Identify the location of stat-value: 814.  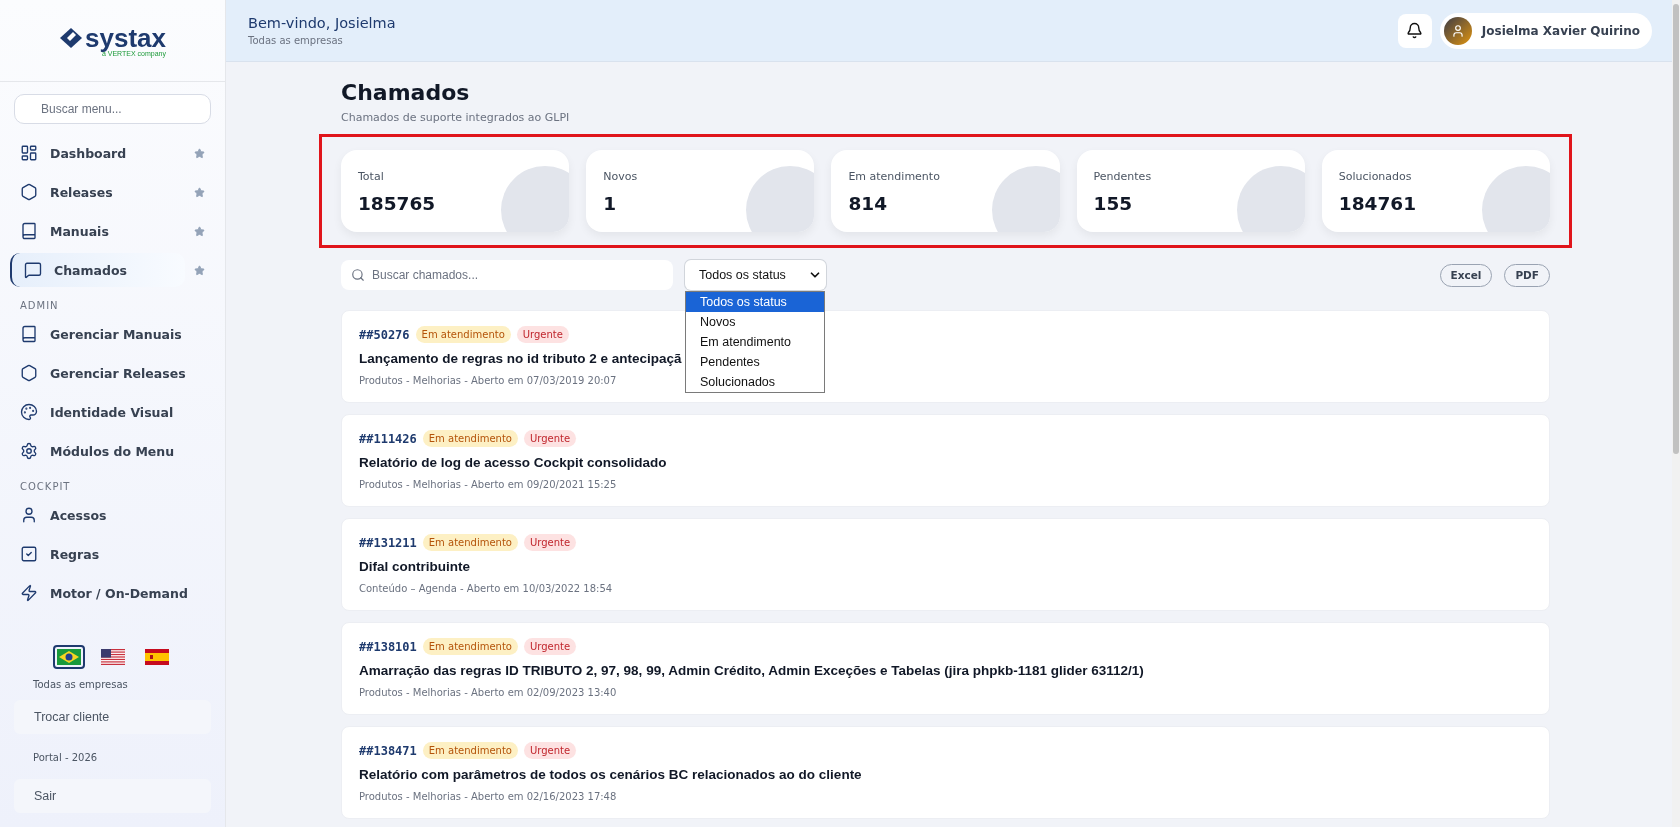
(868, 203).